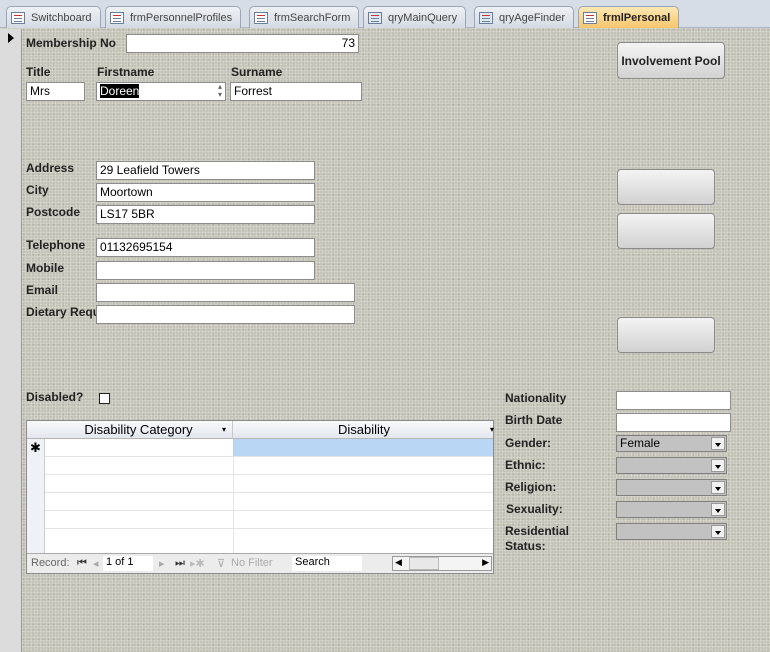  I want to click on telephone-label: Telephone, so click(56, 245).